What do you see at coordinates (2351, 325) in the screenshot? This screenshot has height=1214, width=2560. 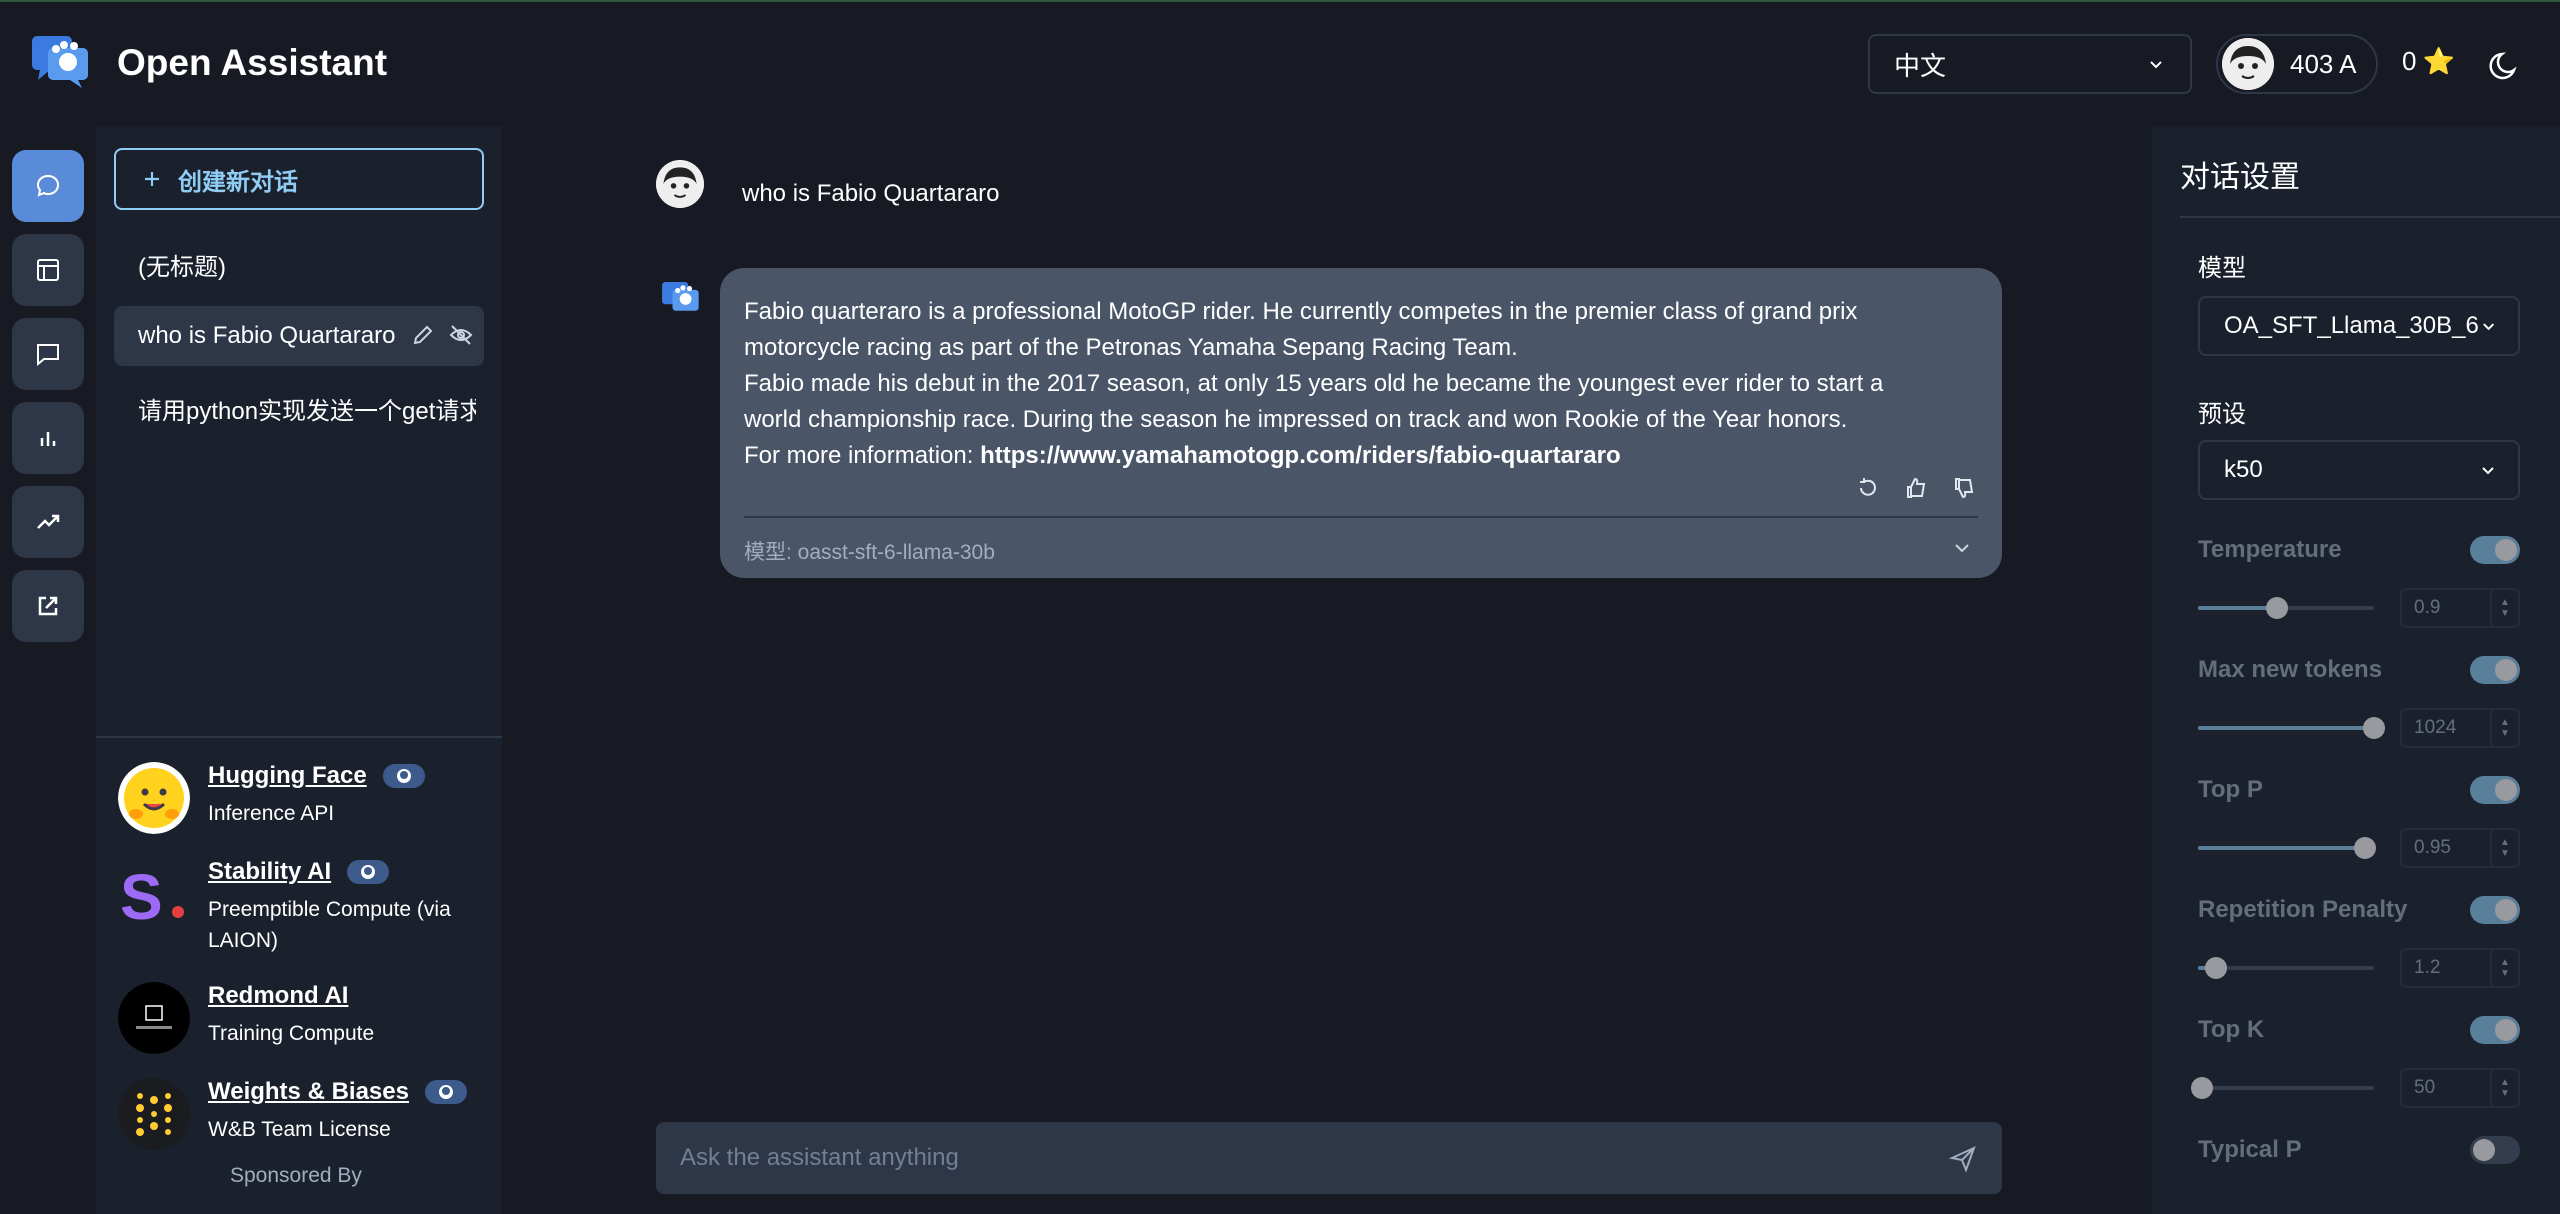 I see `model-select-value: OA_SFT_Llama_30B_6` at bounding box center [2351, 325].